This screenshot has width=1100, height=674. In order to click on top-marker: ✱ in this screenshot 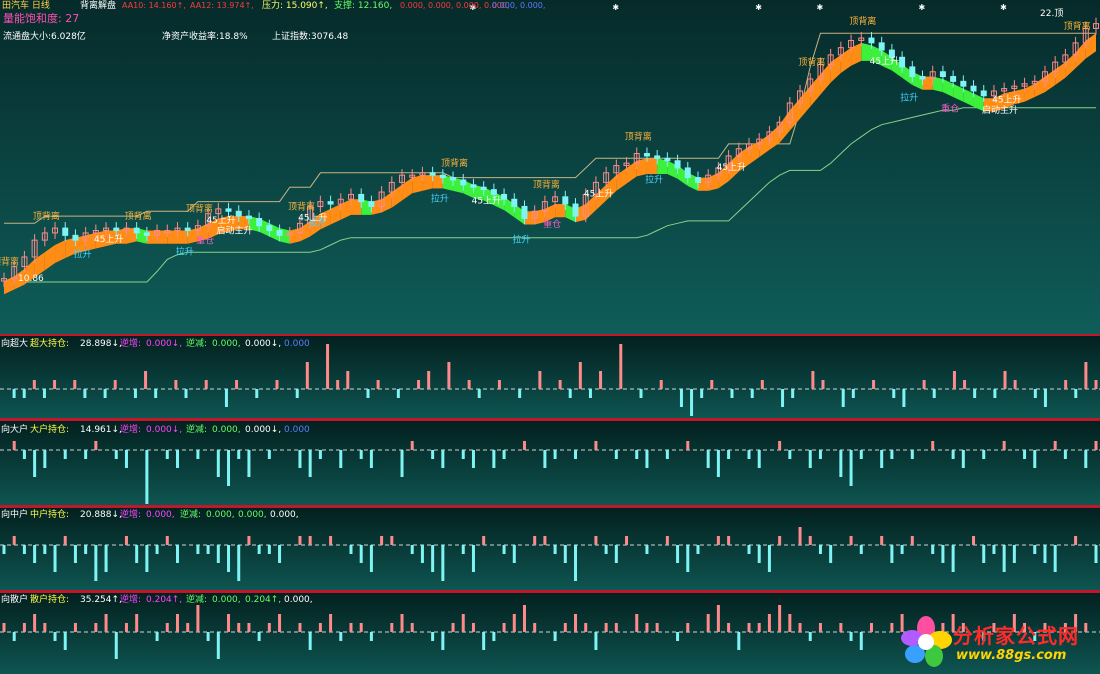, I will do `click(922, 7)`.